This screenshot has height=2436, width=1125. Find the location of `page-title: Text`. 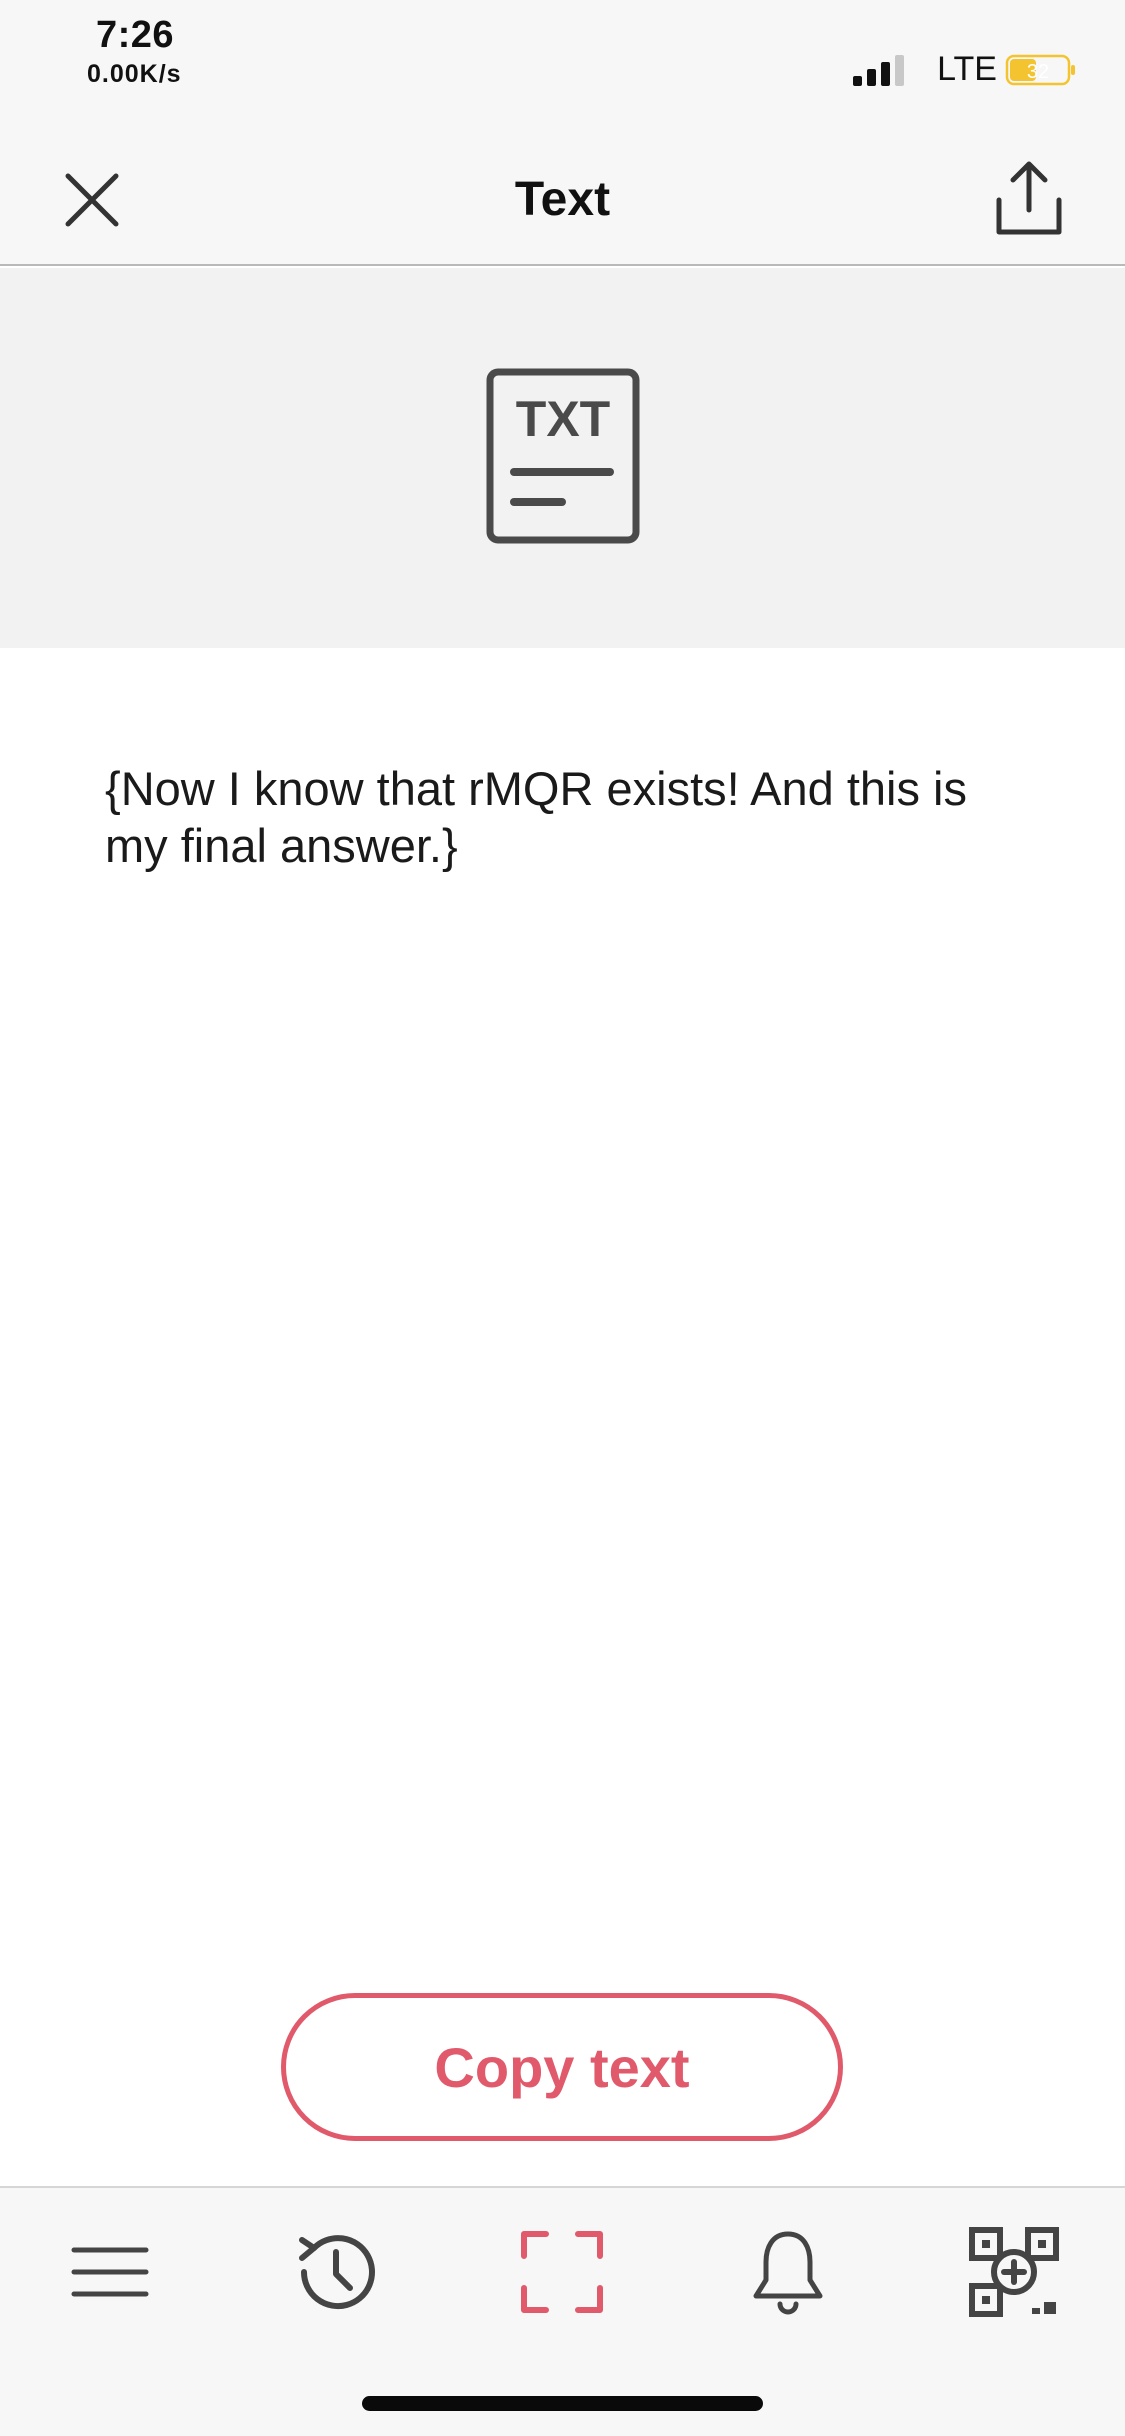

page-title: Text is located at coordinates (562, 199).